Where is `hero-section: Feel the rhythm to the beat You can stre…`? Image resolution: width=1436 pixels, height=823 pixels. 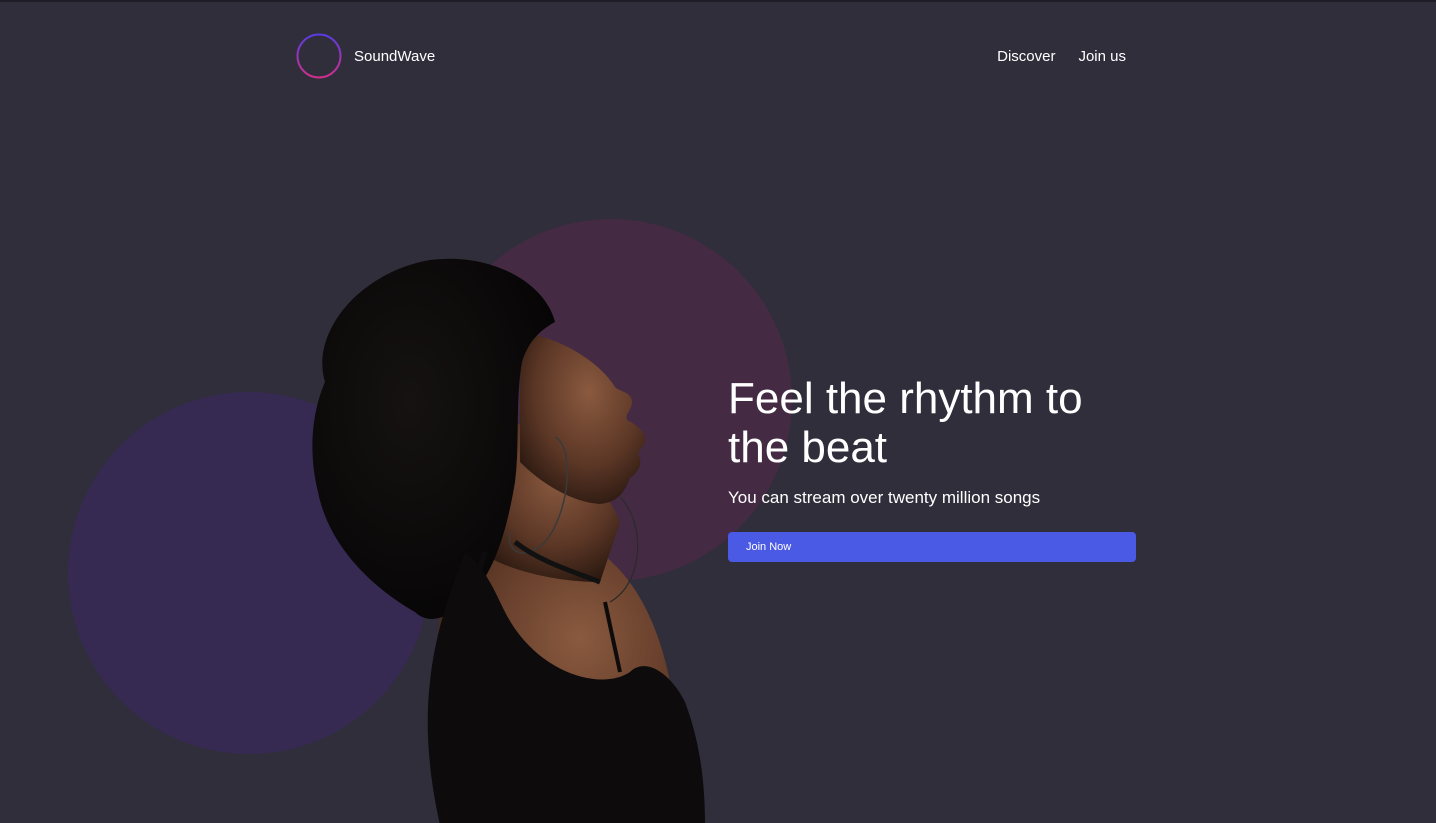
hero-section: Feel the rhythm to the beat You can stre… is located at coordinates (932, 468).